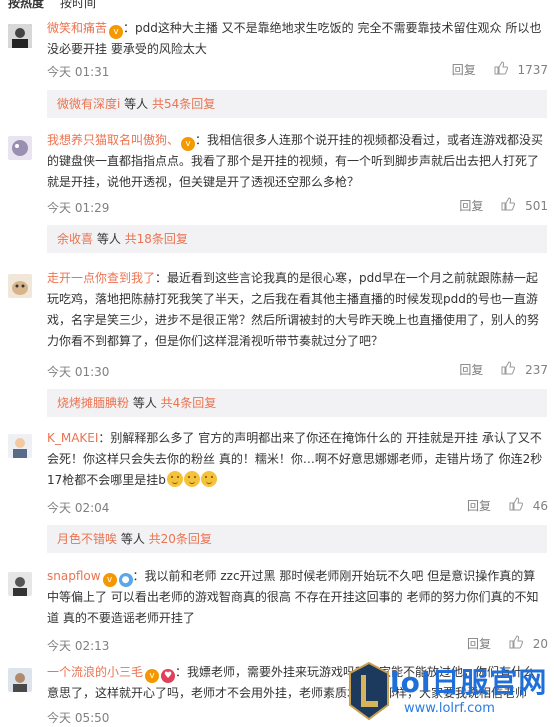 The height and width of the screenshot is (727, 554). I want to click on reply-count-link: 共4条回复, so click(189, 403).